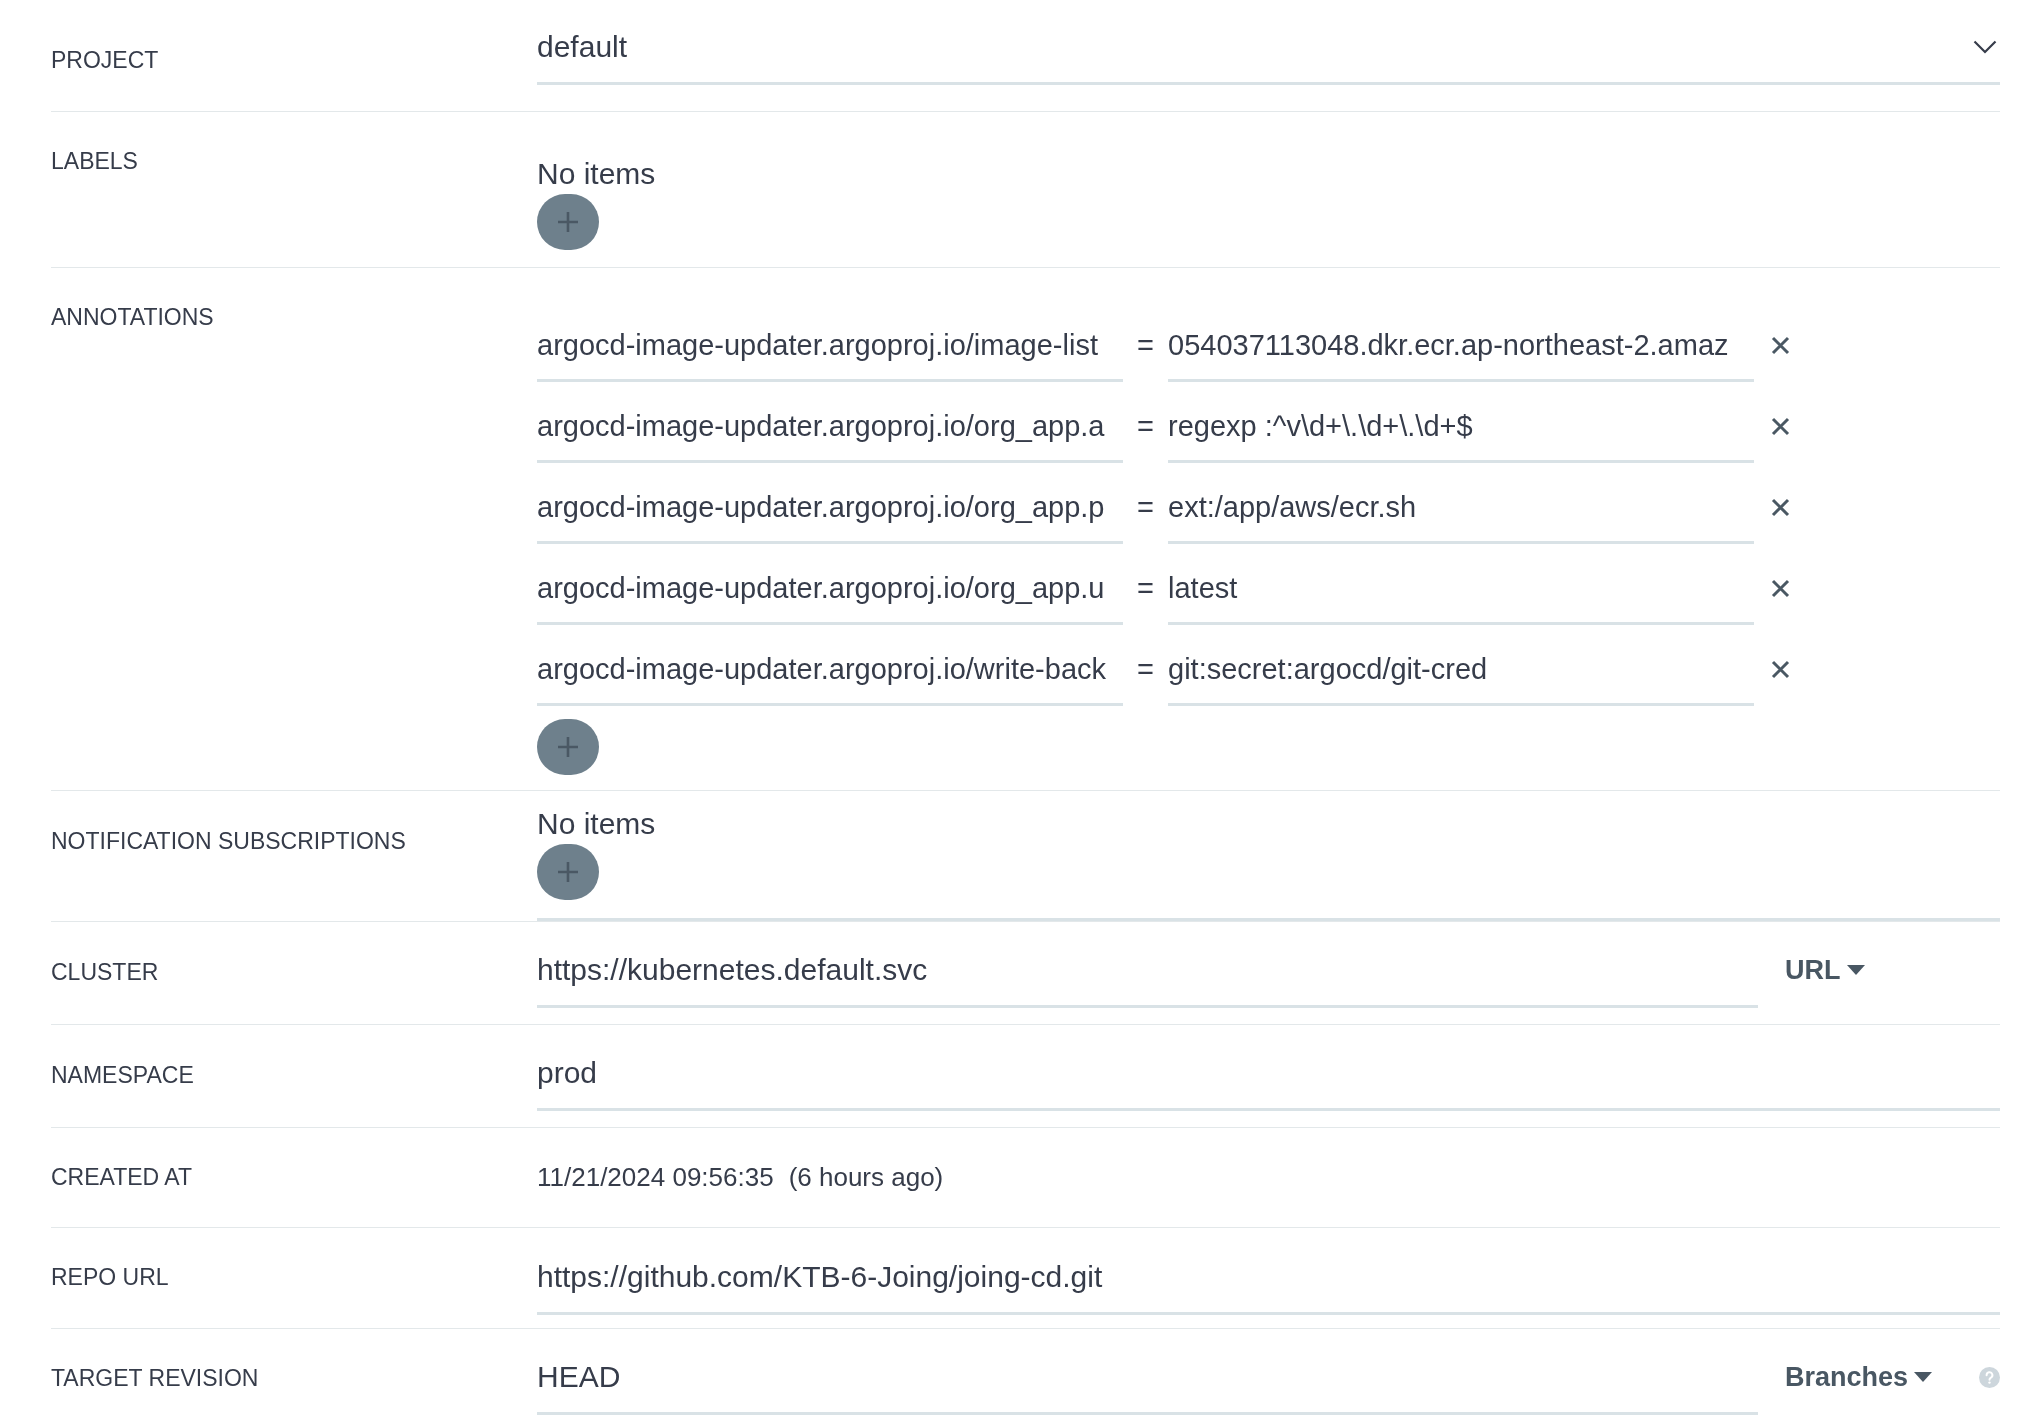 This screenshot has width=2040, height=1428. Describe the element at coordinates (1461, 354) in the screenshot. I see `value-field: 054037113048.dkr.ecr.ap-northeast-2.amaz` at that location.